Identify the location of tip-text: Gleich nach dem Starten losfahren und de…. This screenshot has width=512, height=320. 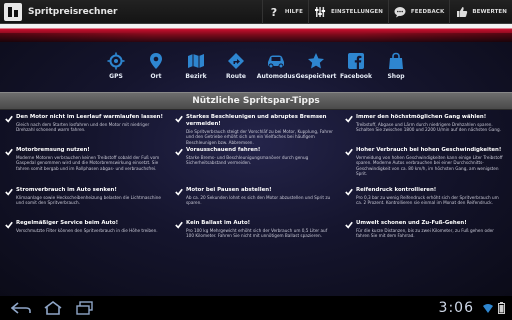
(83, 127).